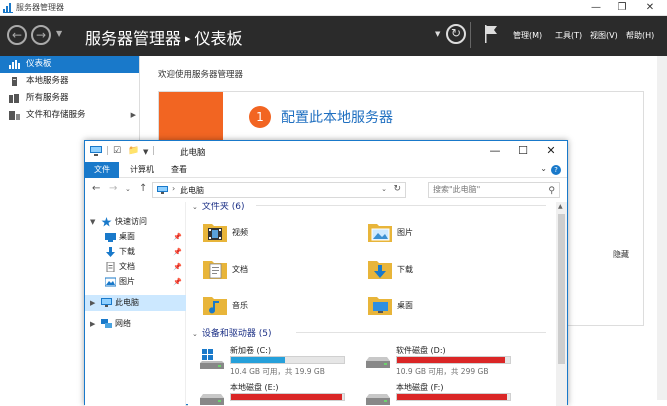 This screenshot has width=667, height=406. I want to click on breadcrumb-root: 服务器管理器, so click(133, 38).